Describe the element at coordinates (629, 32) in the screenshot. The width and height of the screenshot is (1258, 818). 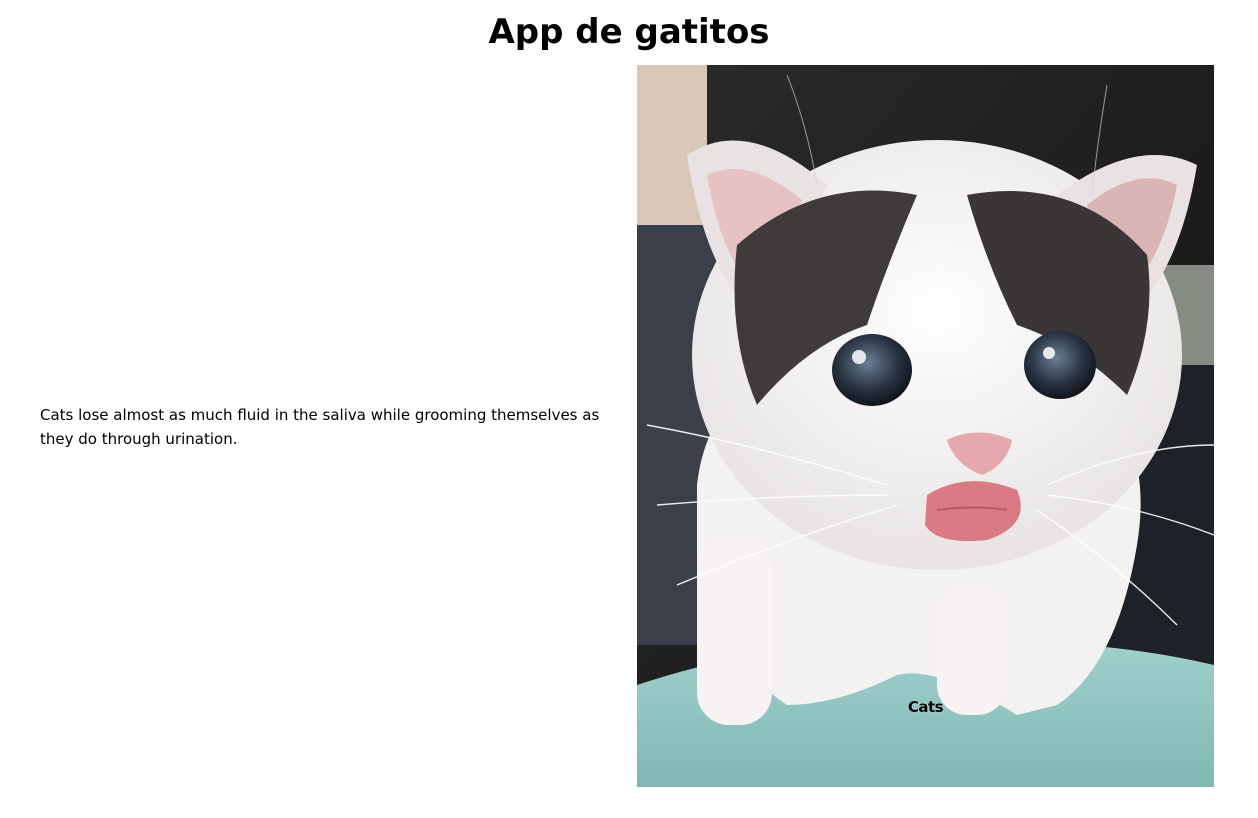
I see `page-title: App de gatitos` at that location.